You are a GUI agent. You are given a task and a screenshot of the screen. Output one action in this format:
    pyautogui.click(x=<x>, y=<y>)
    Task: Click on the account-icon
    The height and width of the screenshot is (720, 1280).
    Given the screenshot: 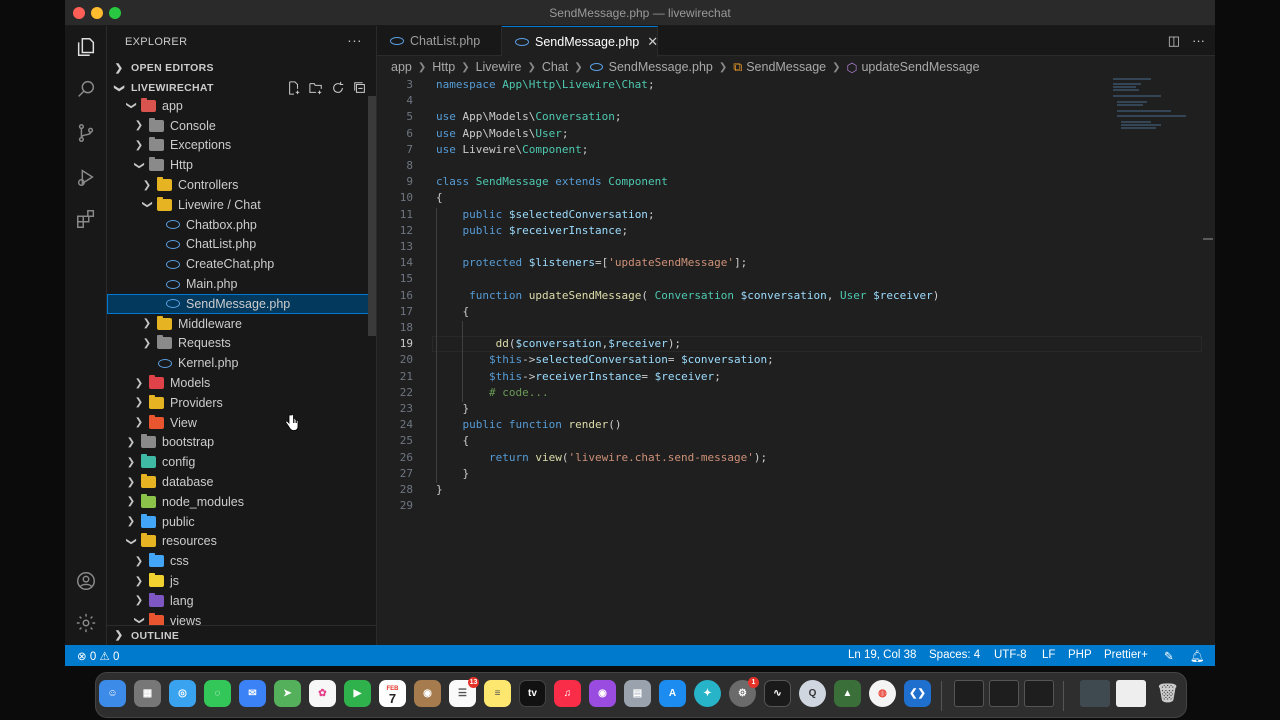 What is the action you would take?
    pyautogui.click(x=86, y=581)
    